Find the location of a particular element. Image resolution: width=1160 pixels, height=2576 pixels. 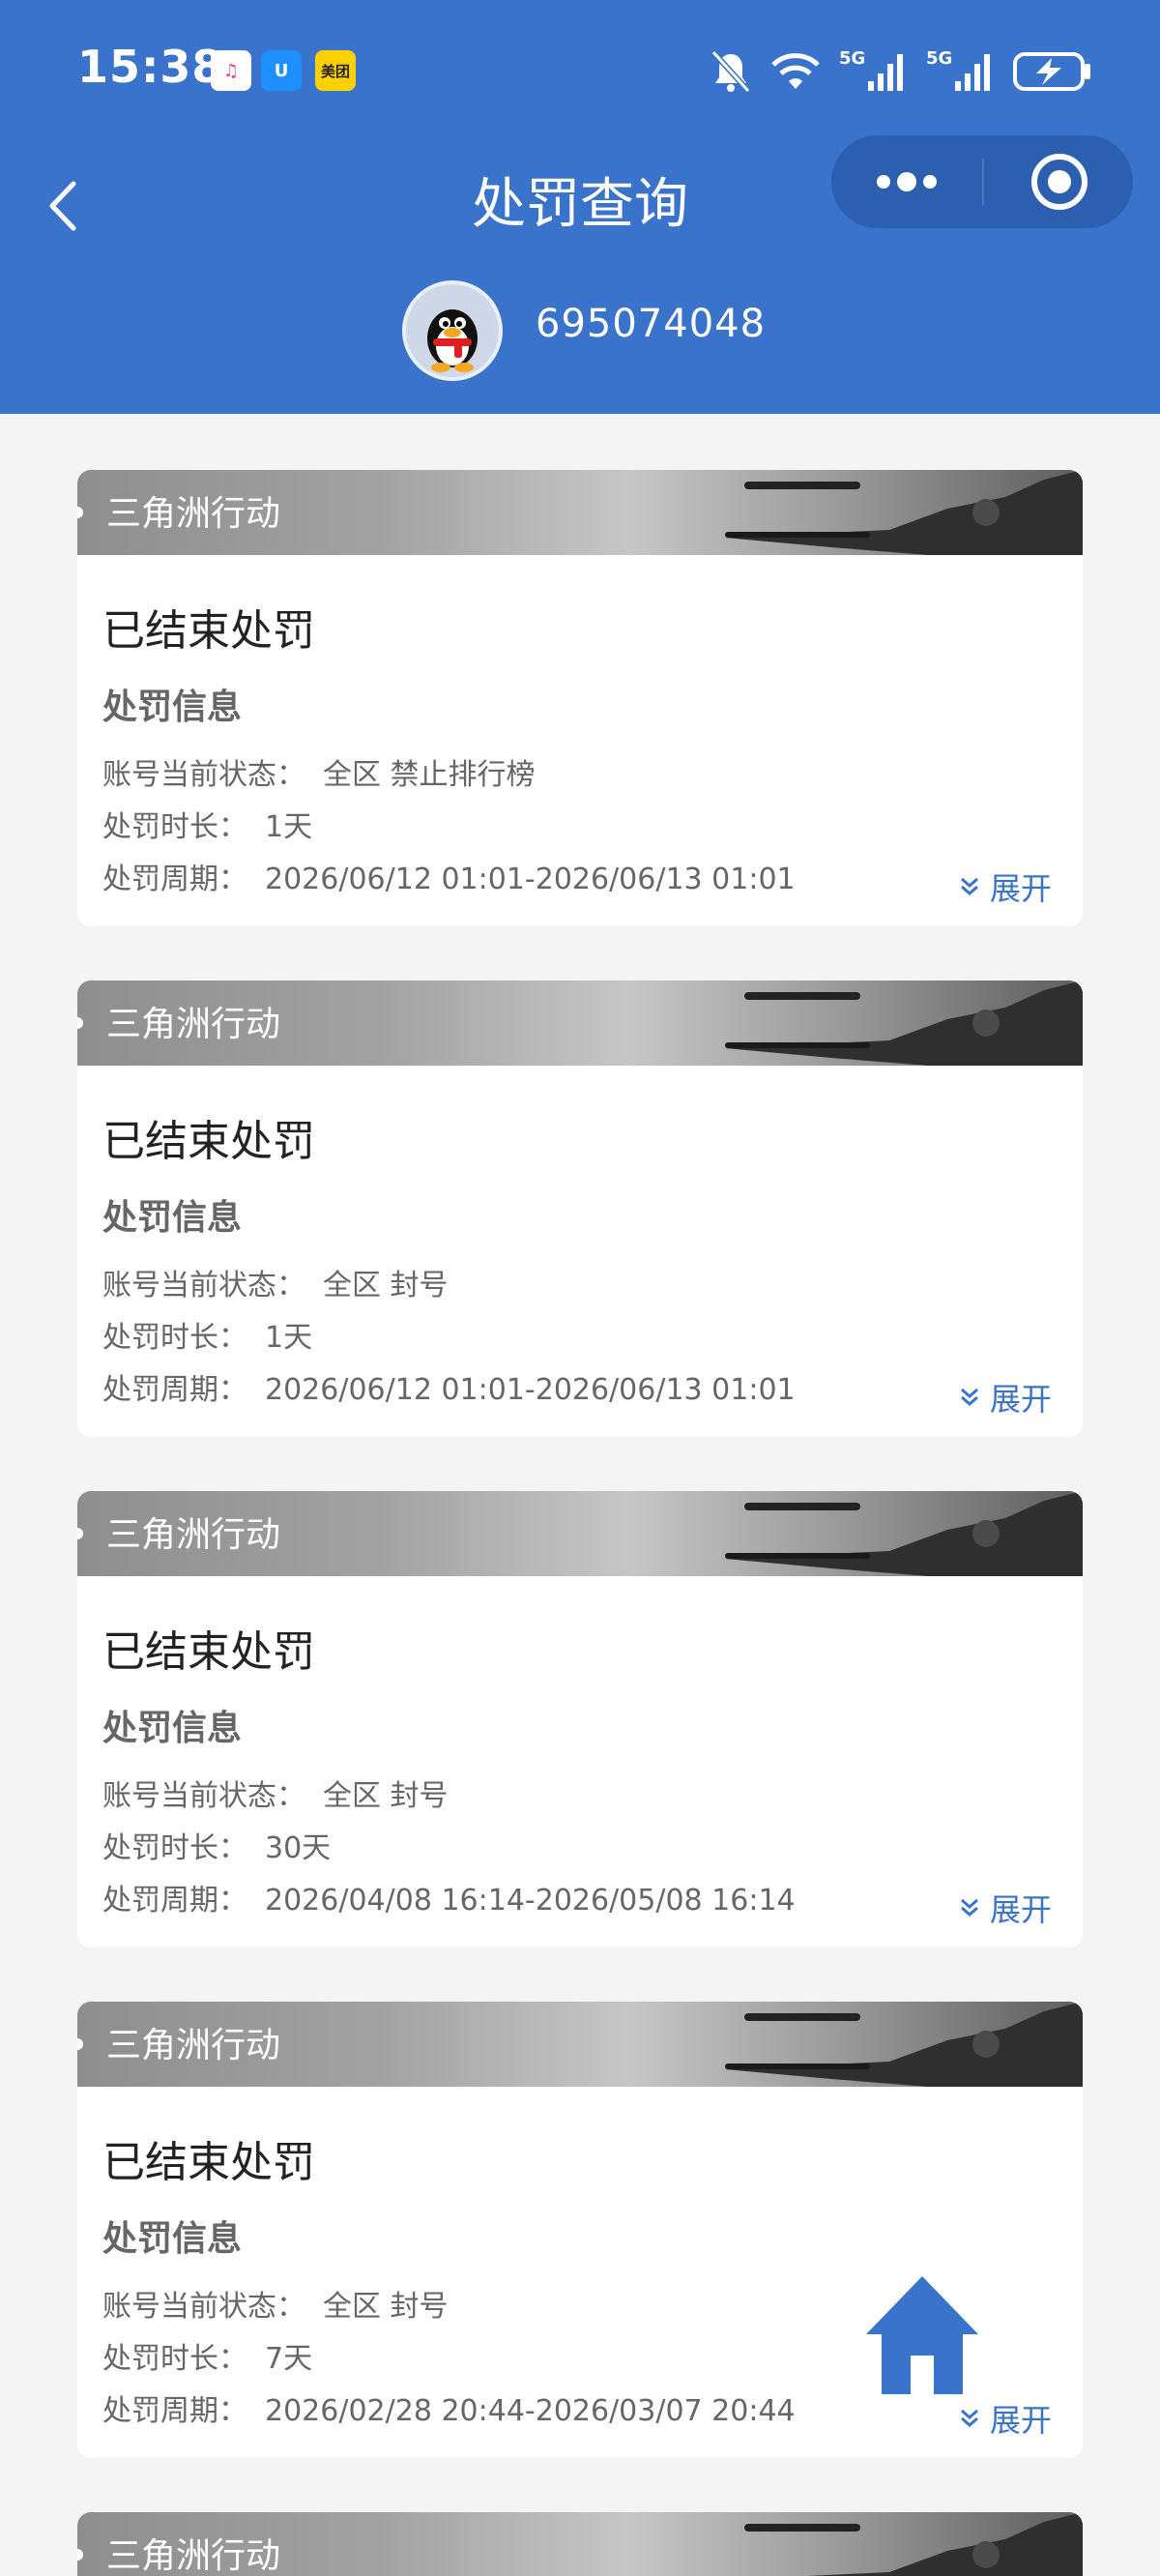

status-icons: 5G 5G is located at coordinates (901, 72).